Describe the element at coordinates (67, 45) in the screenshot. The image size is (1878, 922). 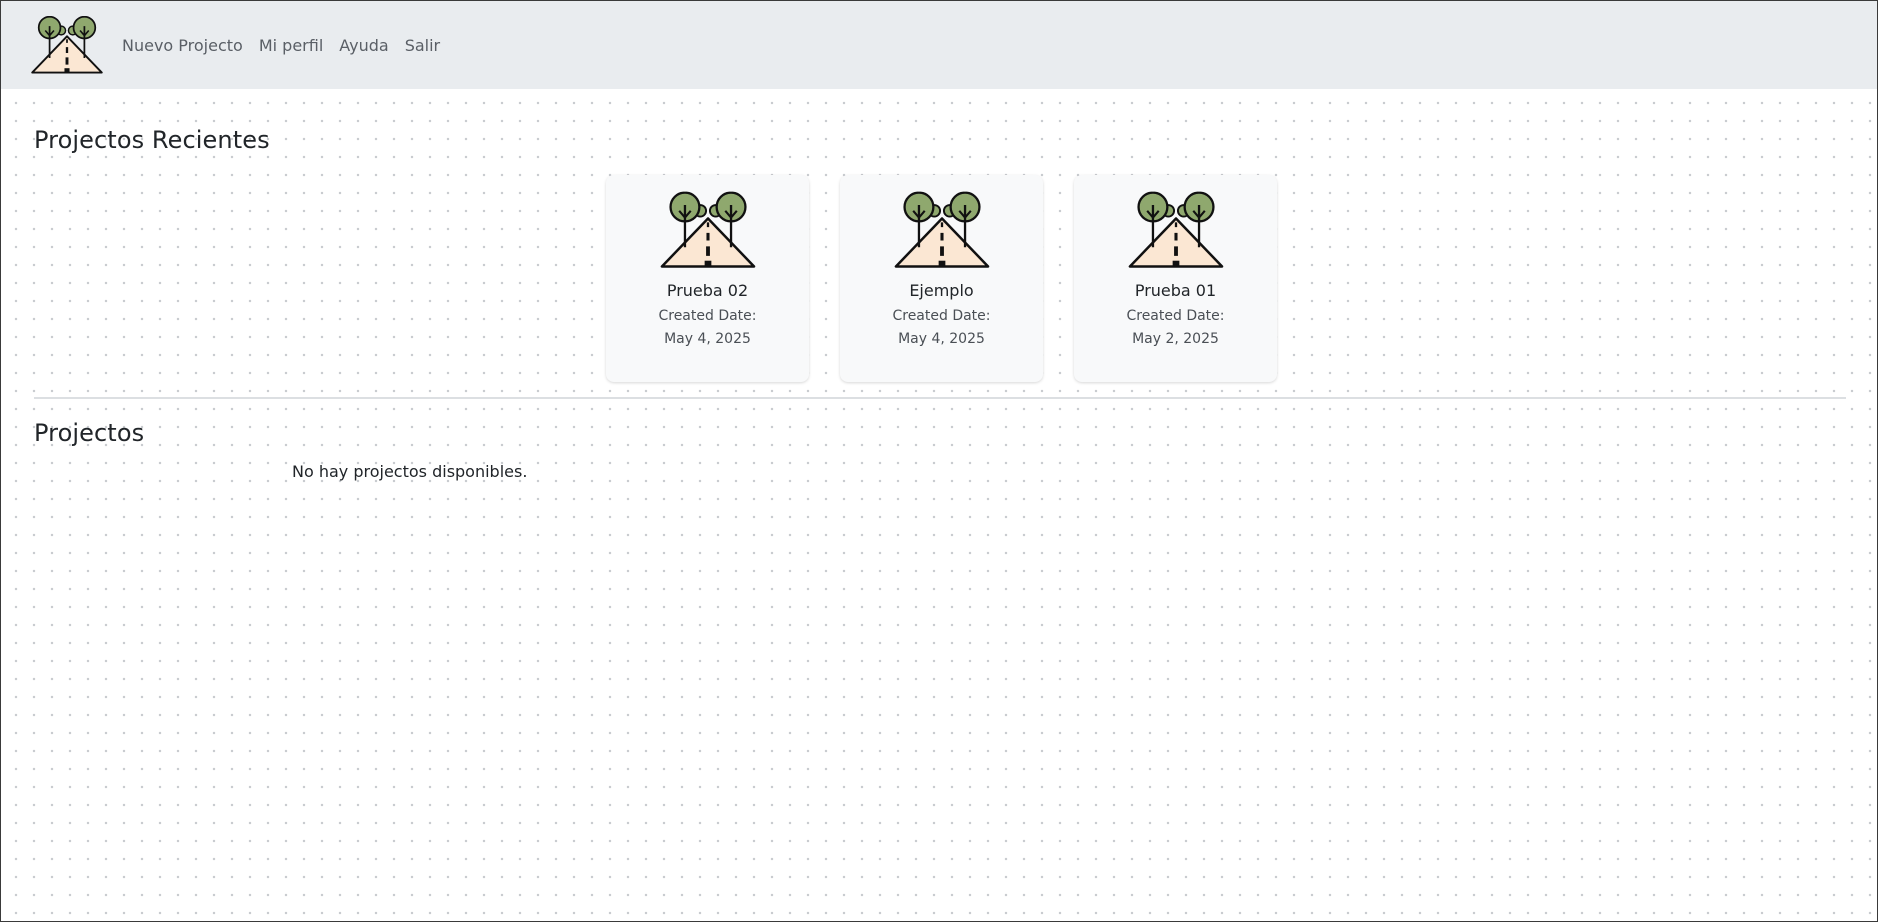
I see `brand-logo-icon` at that location.